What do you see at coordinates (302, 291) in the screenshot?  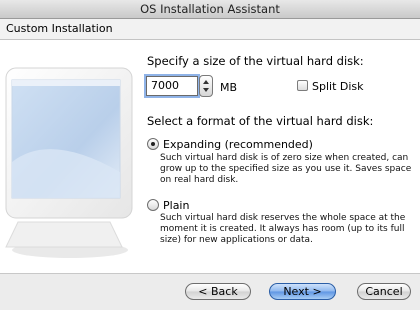 I see `next-button: Next >` at bounding box center [302, 291].